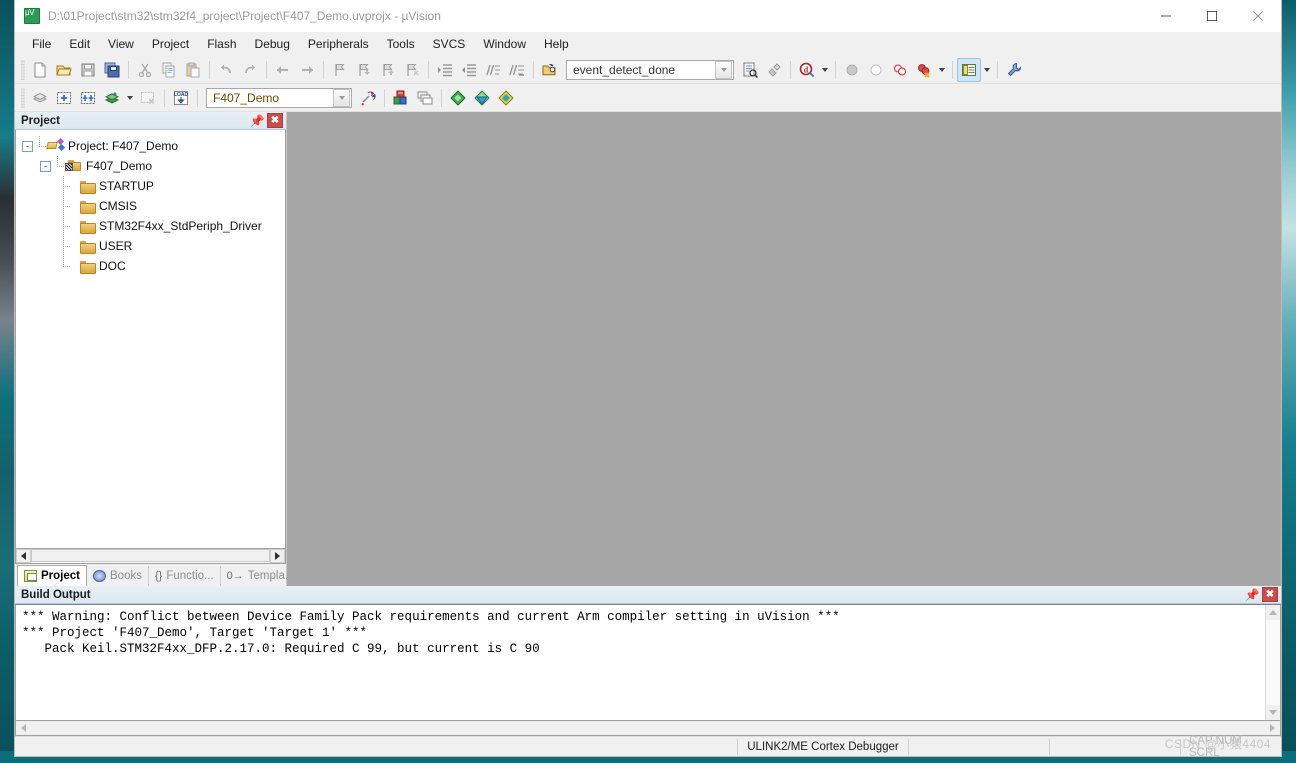 The image size is (1296, 763). What do you see at coordinates (338, 44) in the screenshot?
I see `menu-peripherals: Peripherals` at bounding box center [338, 44].